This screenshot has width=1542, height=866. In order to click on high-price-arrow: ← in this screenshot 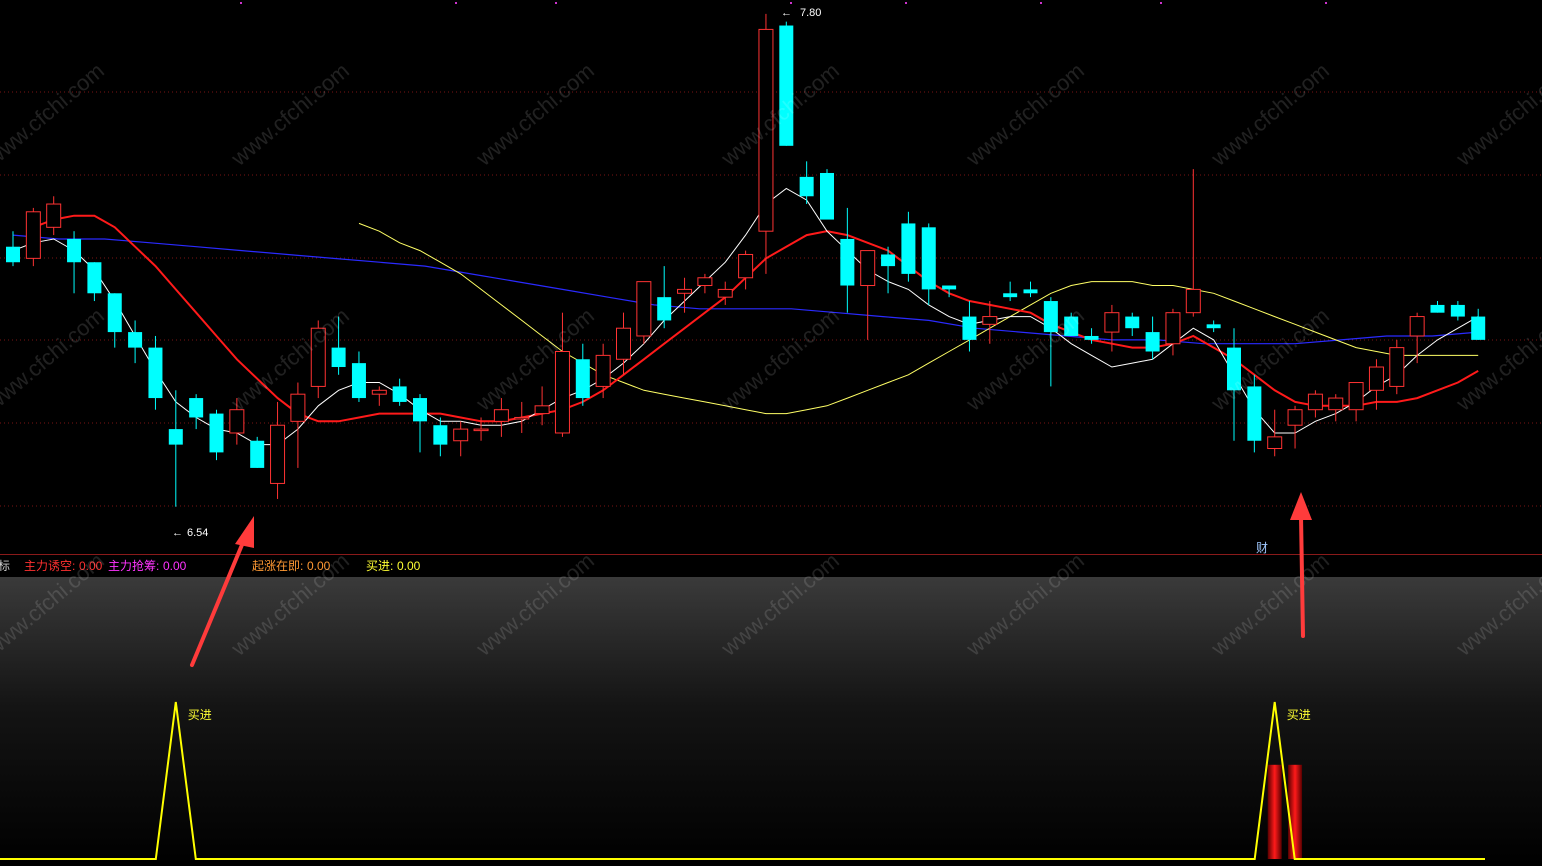, I will do `click(786, 13)`.